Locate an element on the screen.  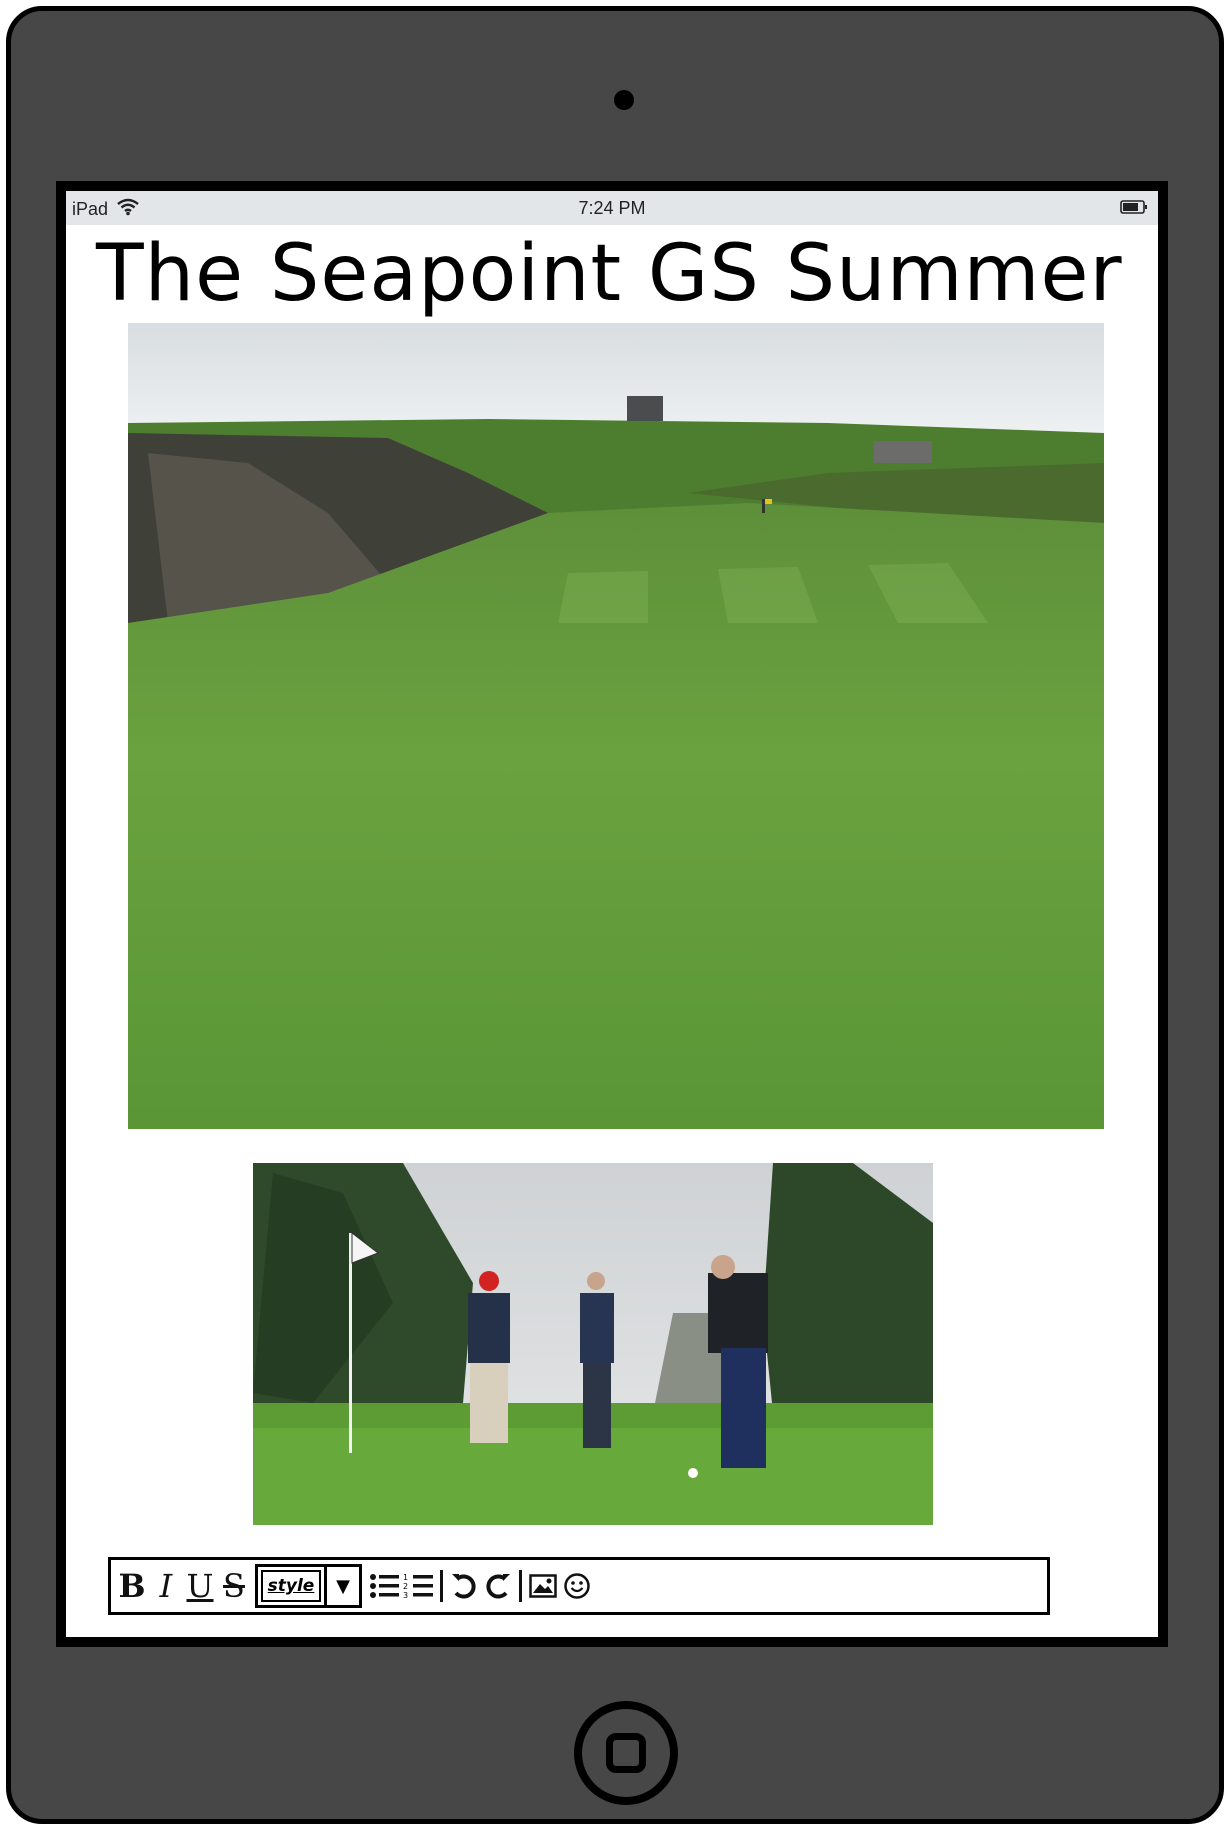
underline-icon: U is located at coordinates (200, 1586).